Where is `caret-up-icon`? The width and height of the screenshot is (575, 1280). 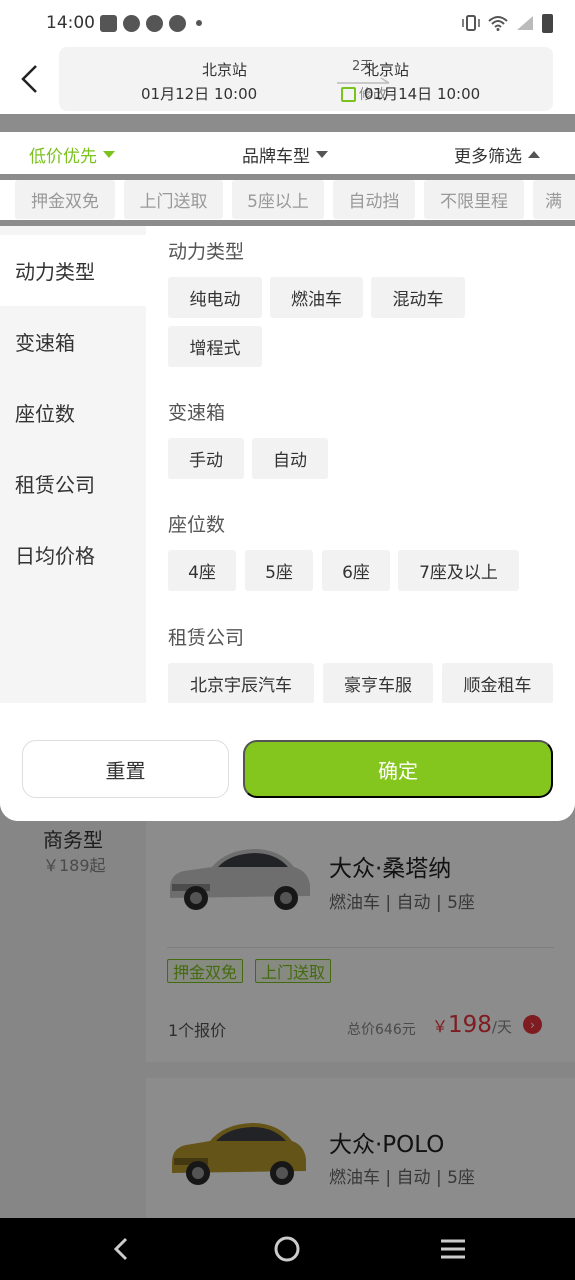
caret-up-icon is located at coordinates (534, 154).